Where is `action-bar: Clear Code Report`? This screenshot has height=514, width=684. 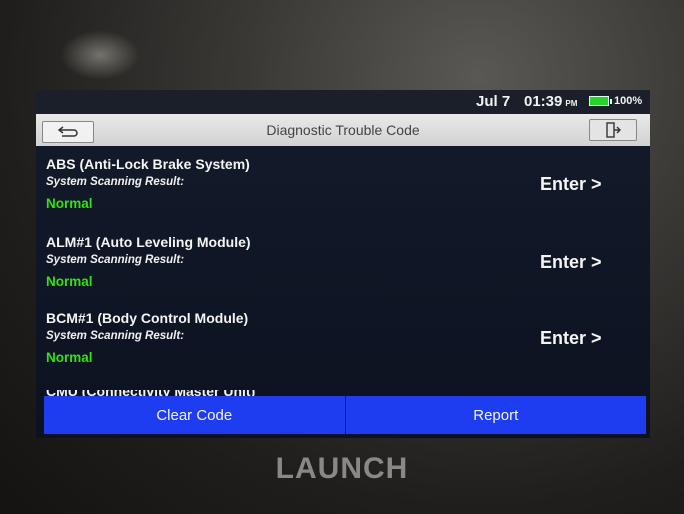
action-bar: Clear Code Report is located at coordinates (345, 415).